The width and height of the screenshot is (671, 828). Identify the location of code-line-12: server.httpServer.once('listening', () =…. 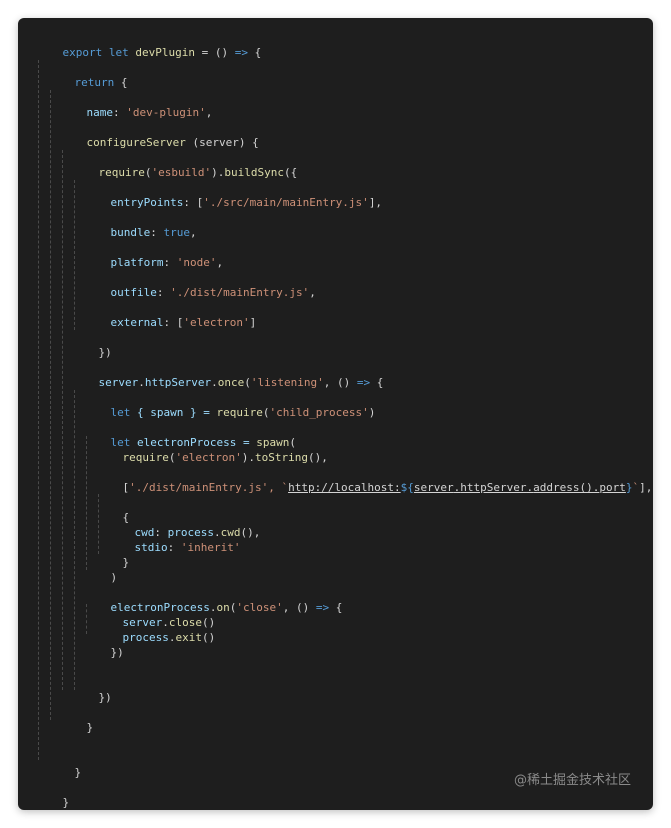
(228, 374).